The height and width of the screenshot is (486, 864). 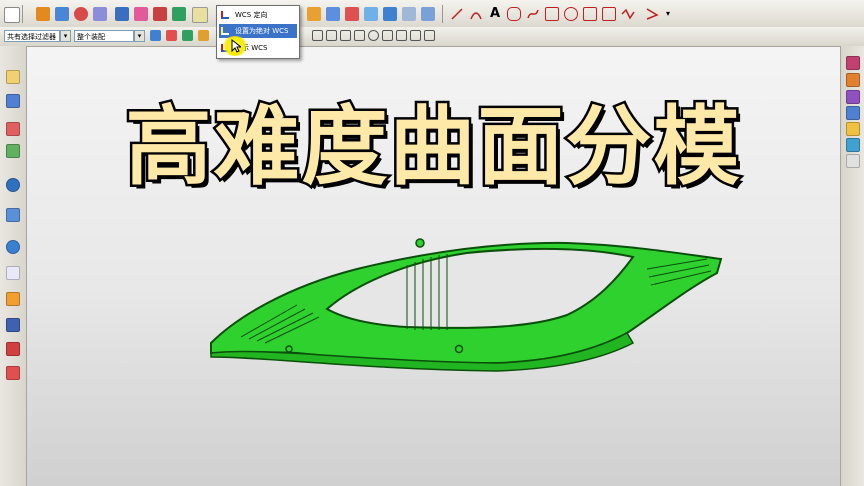 What do you see at coordinates (853, 63) in the screenshot?
I see `mold-wizard-icon` at bounding box center [853, 63].